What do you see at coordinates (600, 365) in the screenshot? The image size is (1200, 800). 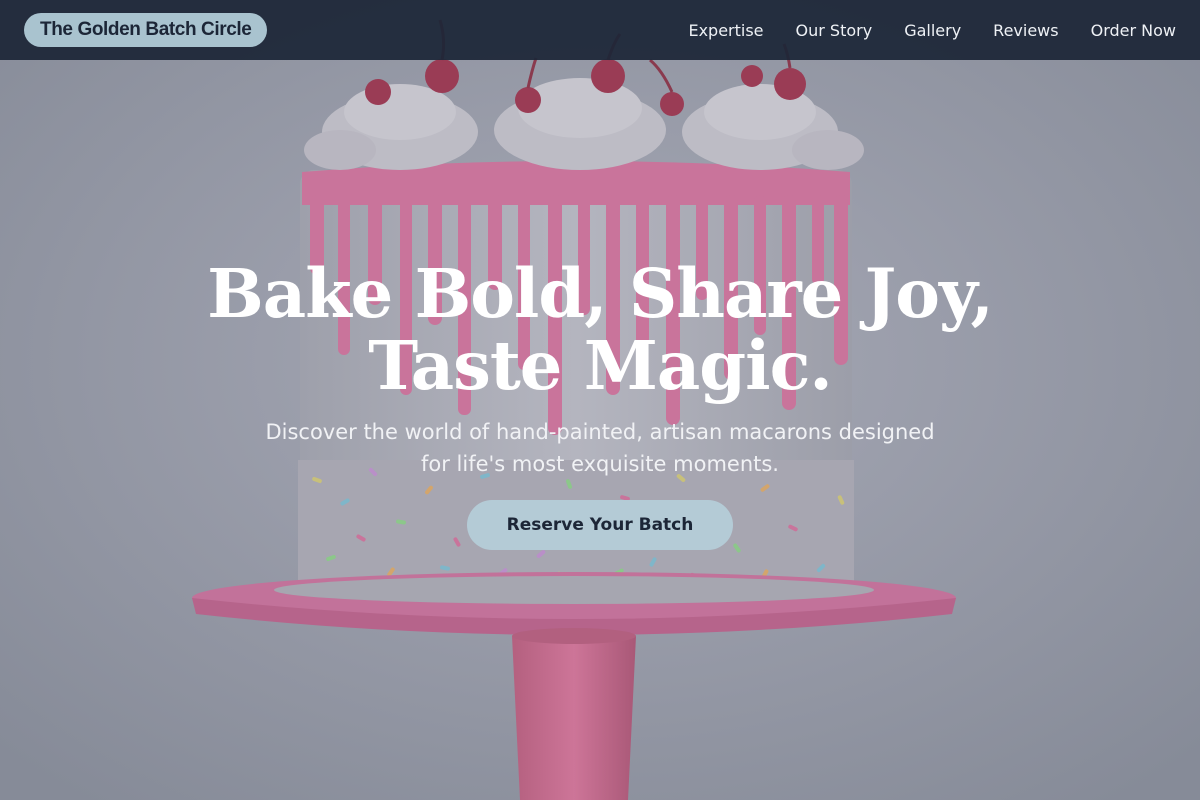 I see `hero-headline-line-2: Taste Magic.` at bounding box center [600, 365].